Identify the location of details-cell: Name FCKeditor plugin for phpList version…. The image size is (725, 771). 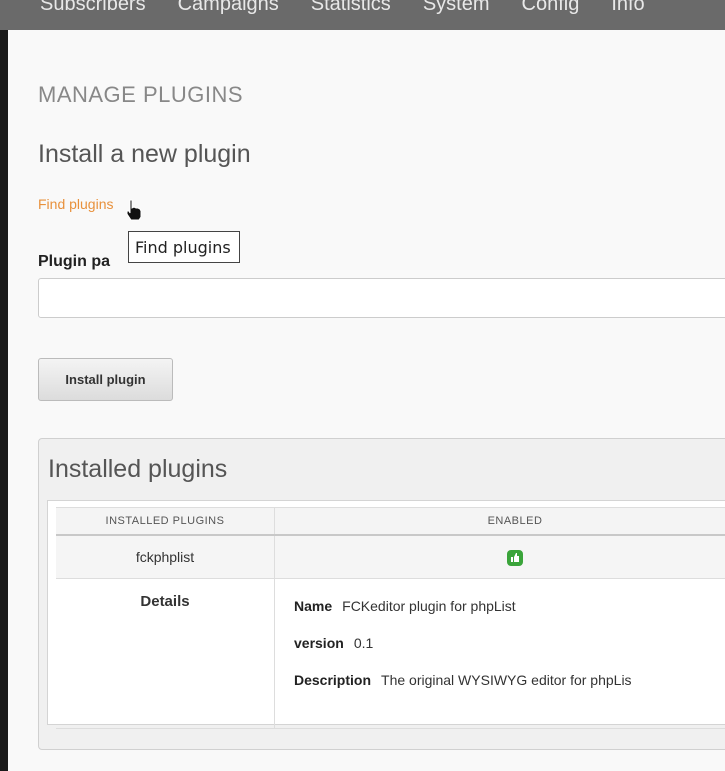
(499, 653).